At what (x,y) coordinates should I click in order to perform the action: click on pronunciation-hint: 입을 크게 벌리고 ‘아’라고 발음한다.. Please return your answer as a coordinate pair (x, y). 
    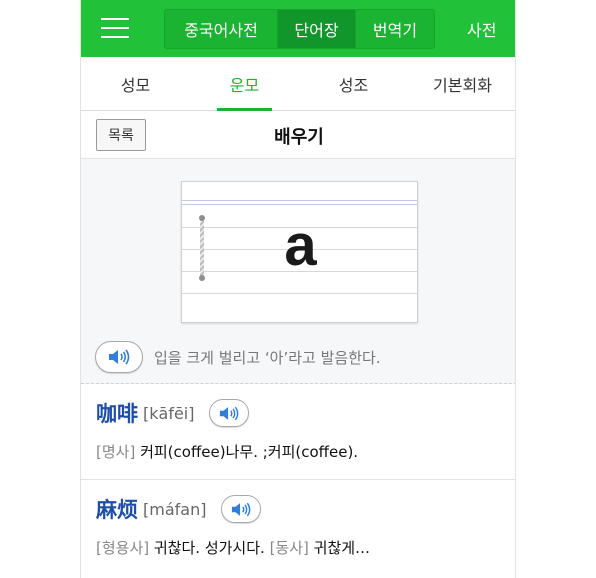
    Looking at the image, I should click on (267, 358).